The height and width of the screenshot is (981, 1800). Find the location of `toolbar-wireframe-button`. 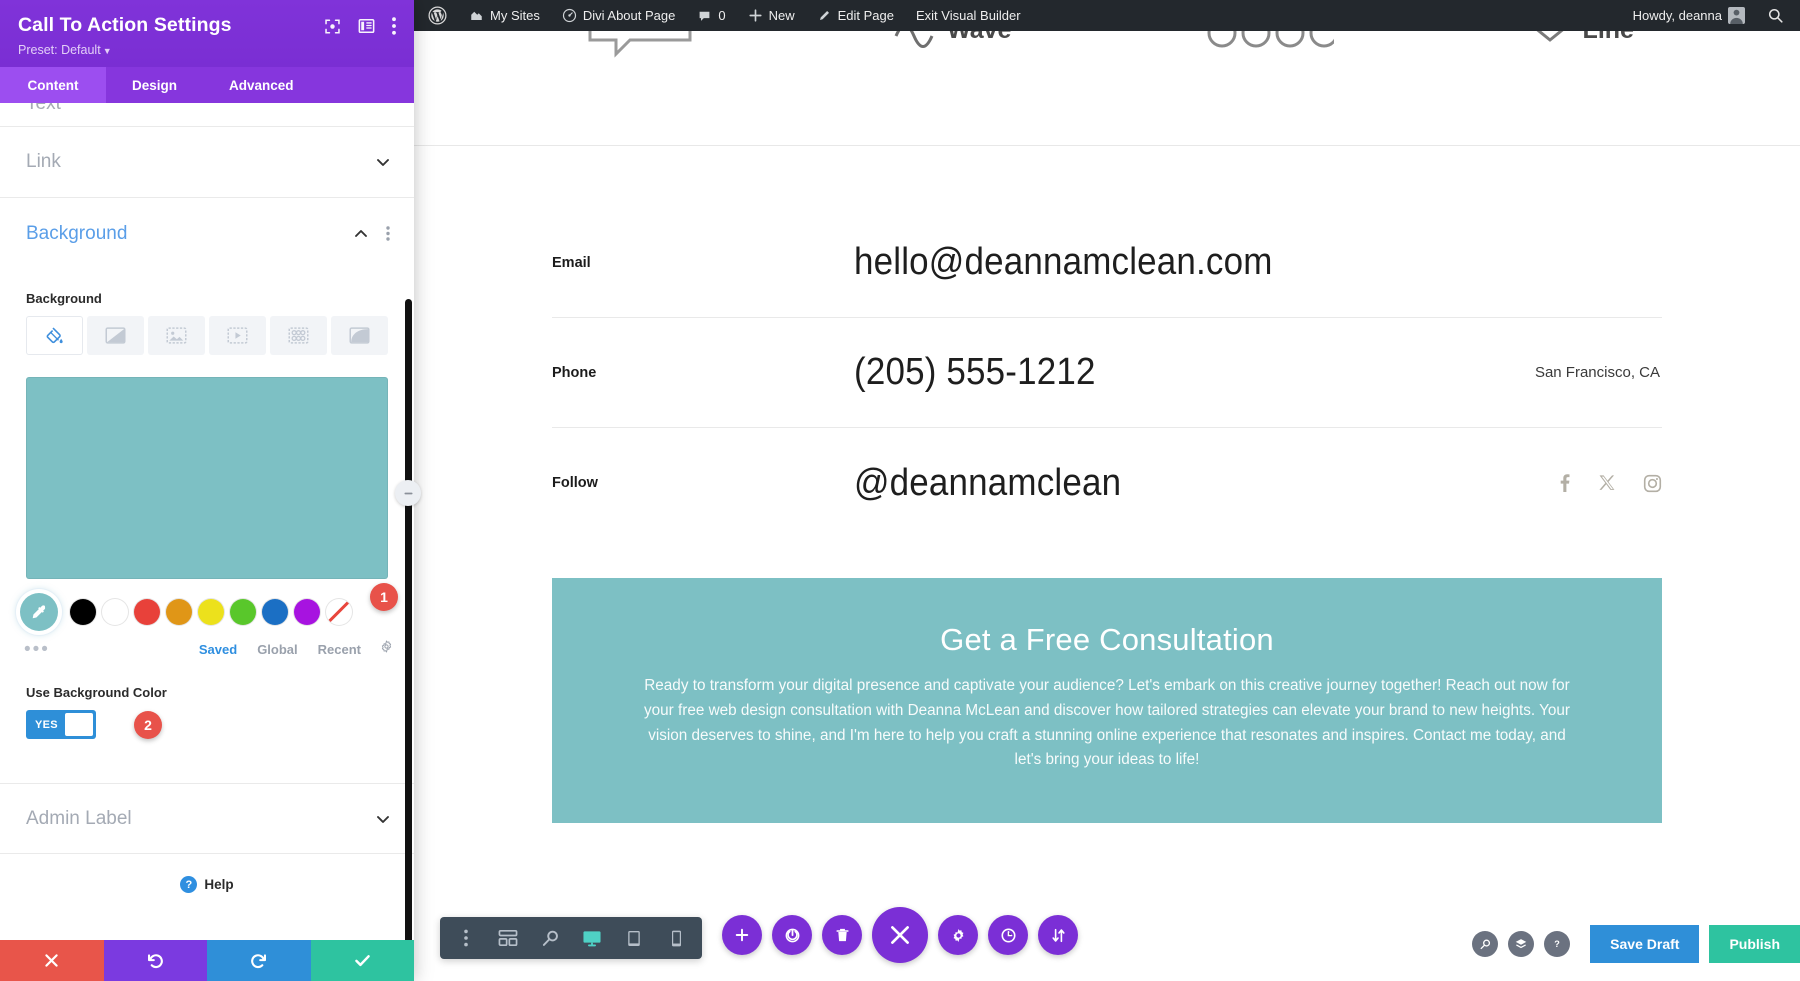

toolbar-wireframe-button is located at coordinates (508, 938).